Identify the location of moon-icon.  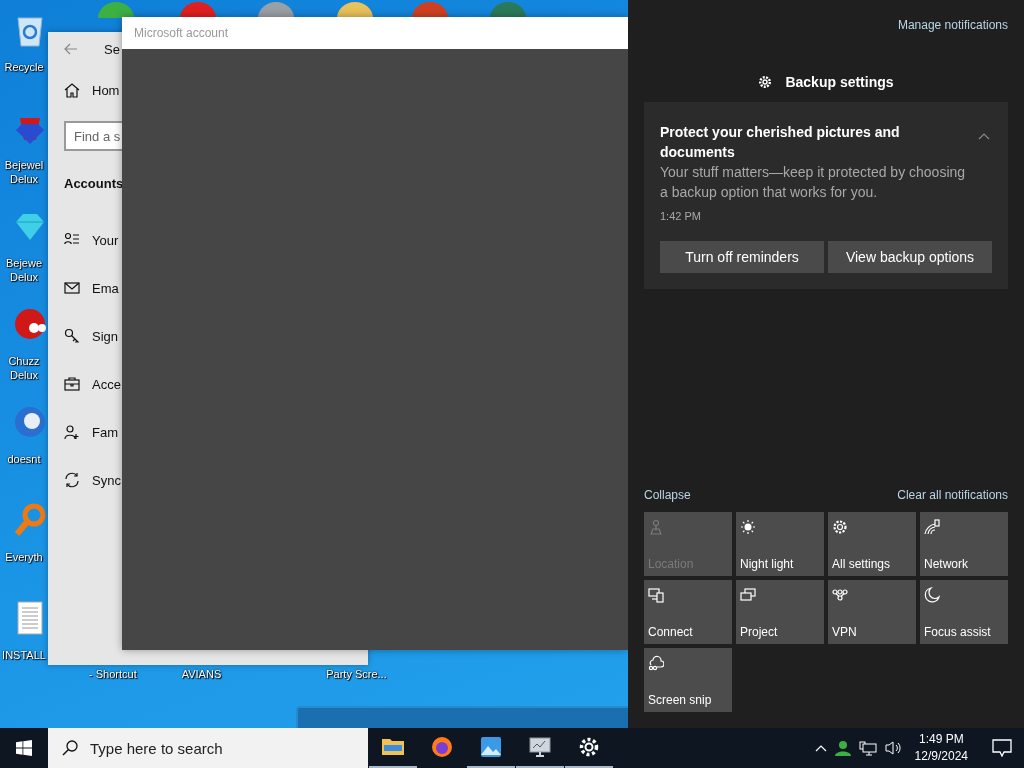
(932, 595).